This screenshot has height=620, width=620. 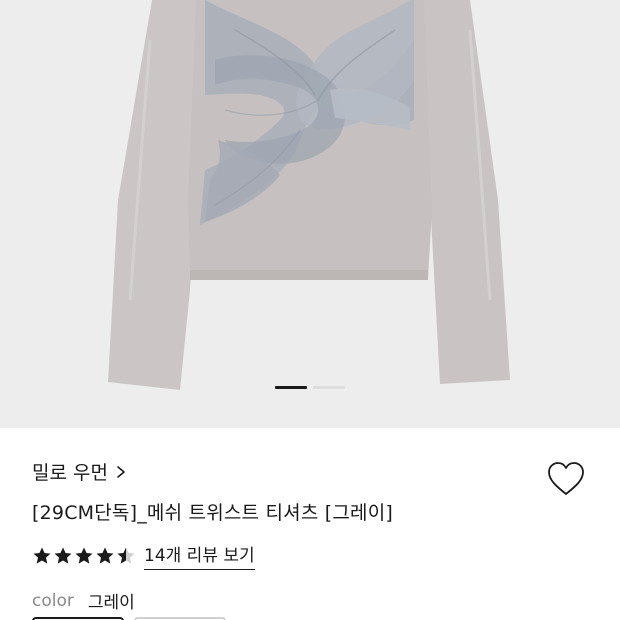 I want to click on pager-dot, so click(x=329, y=387).